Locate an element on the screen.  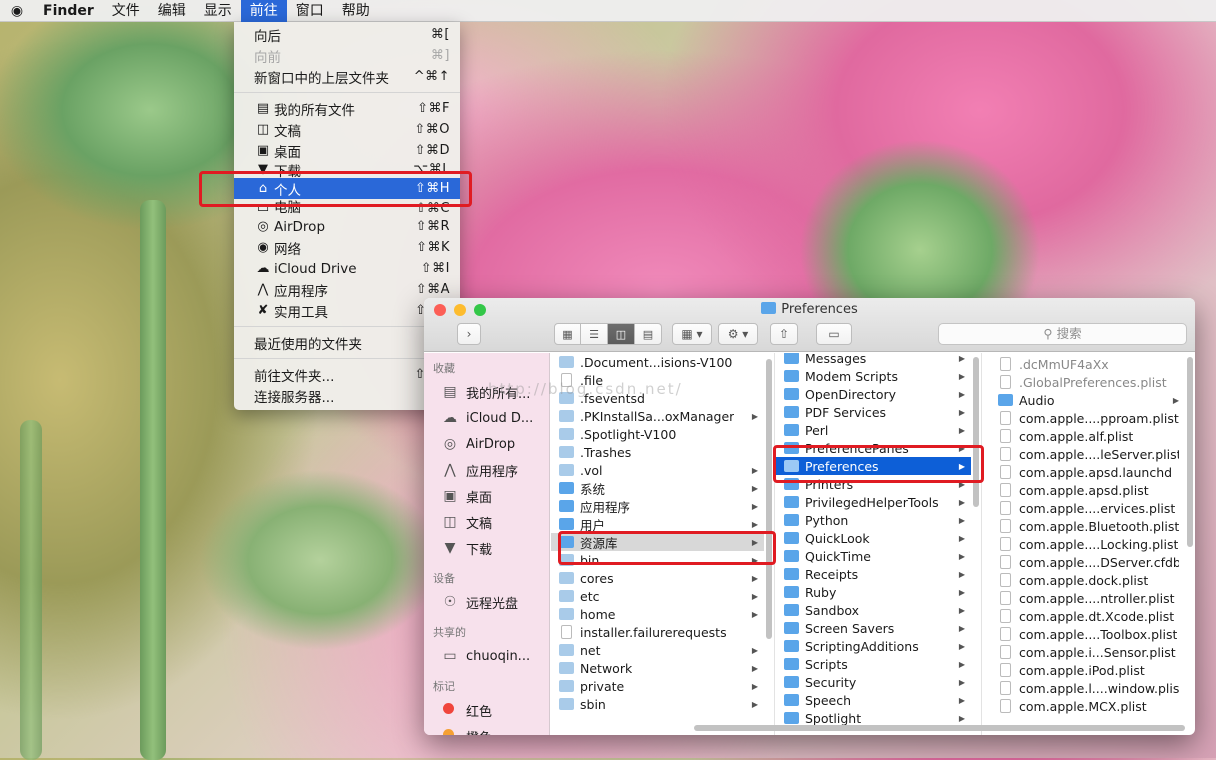
list-item: com.apple.dock.plist is located at coordinates (1087, 580).